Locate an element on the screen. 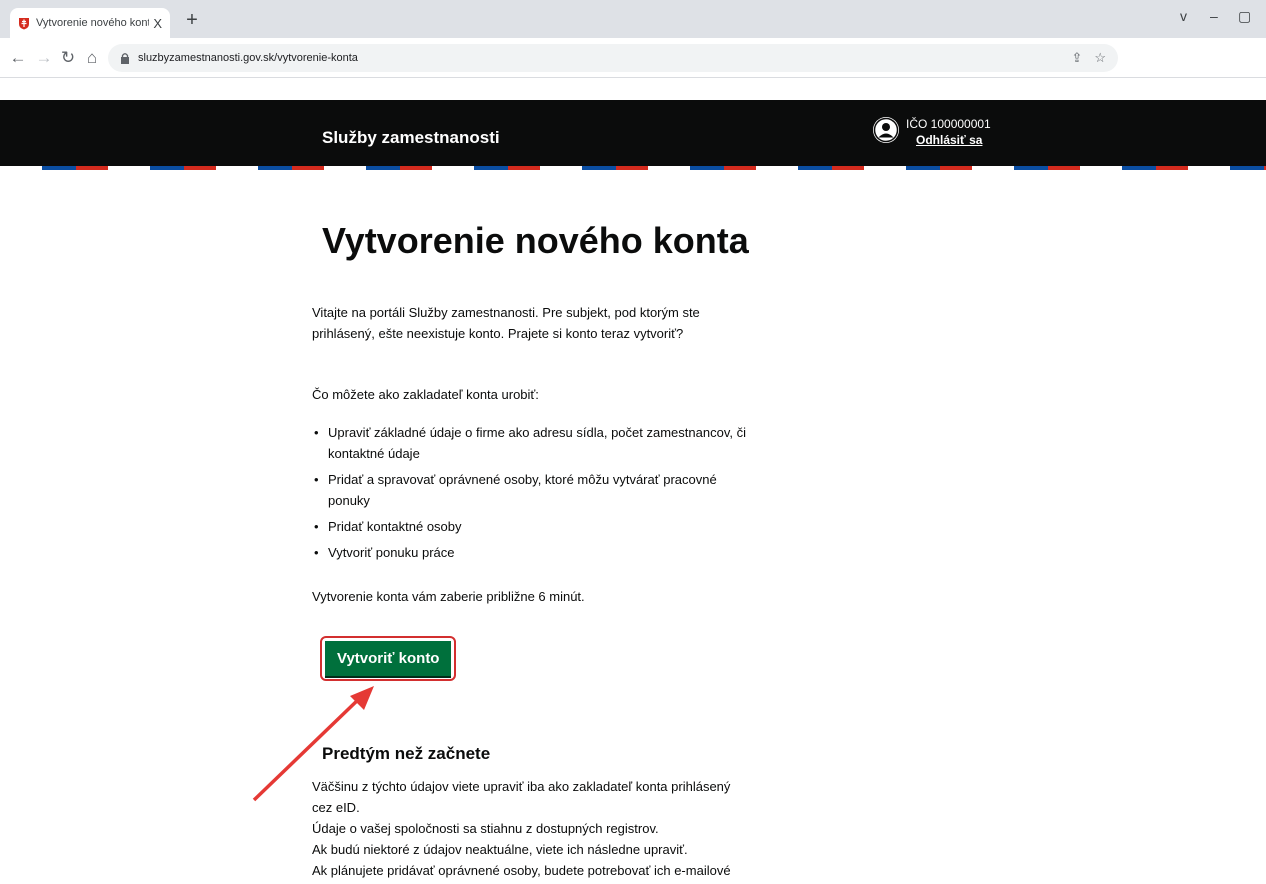 The image size is (1266, 884). user-box: IČO 100000001 Odhlásiť sa is located at coordinates (931, 132).